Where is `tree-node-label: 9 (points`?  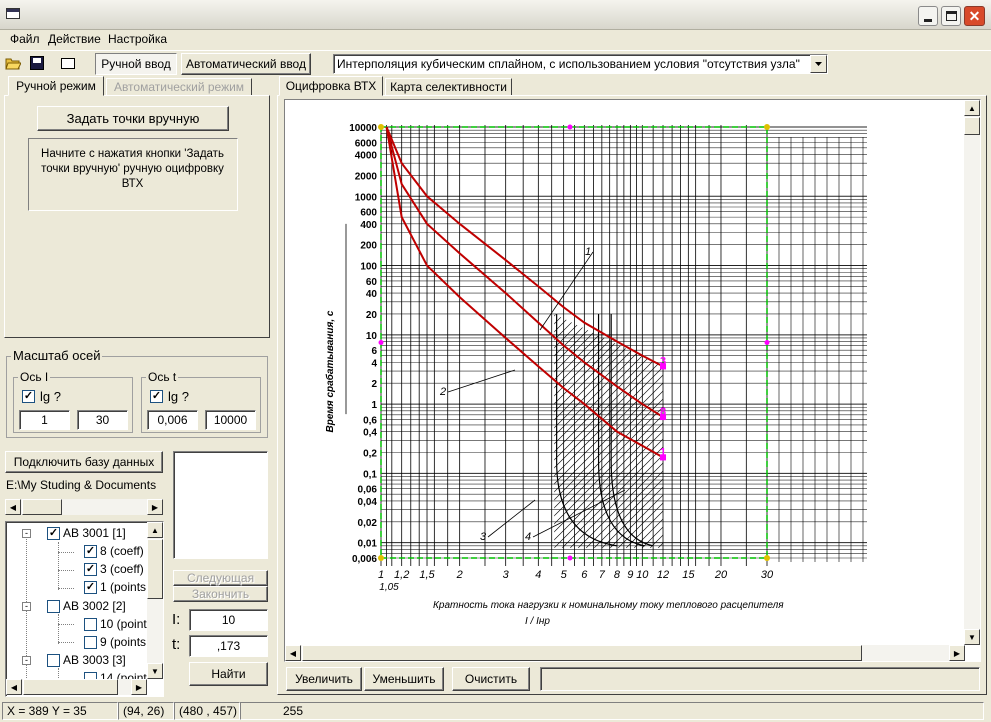
tree-node-label: 9 (points is located at coordinates (123, 642).